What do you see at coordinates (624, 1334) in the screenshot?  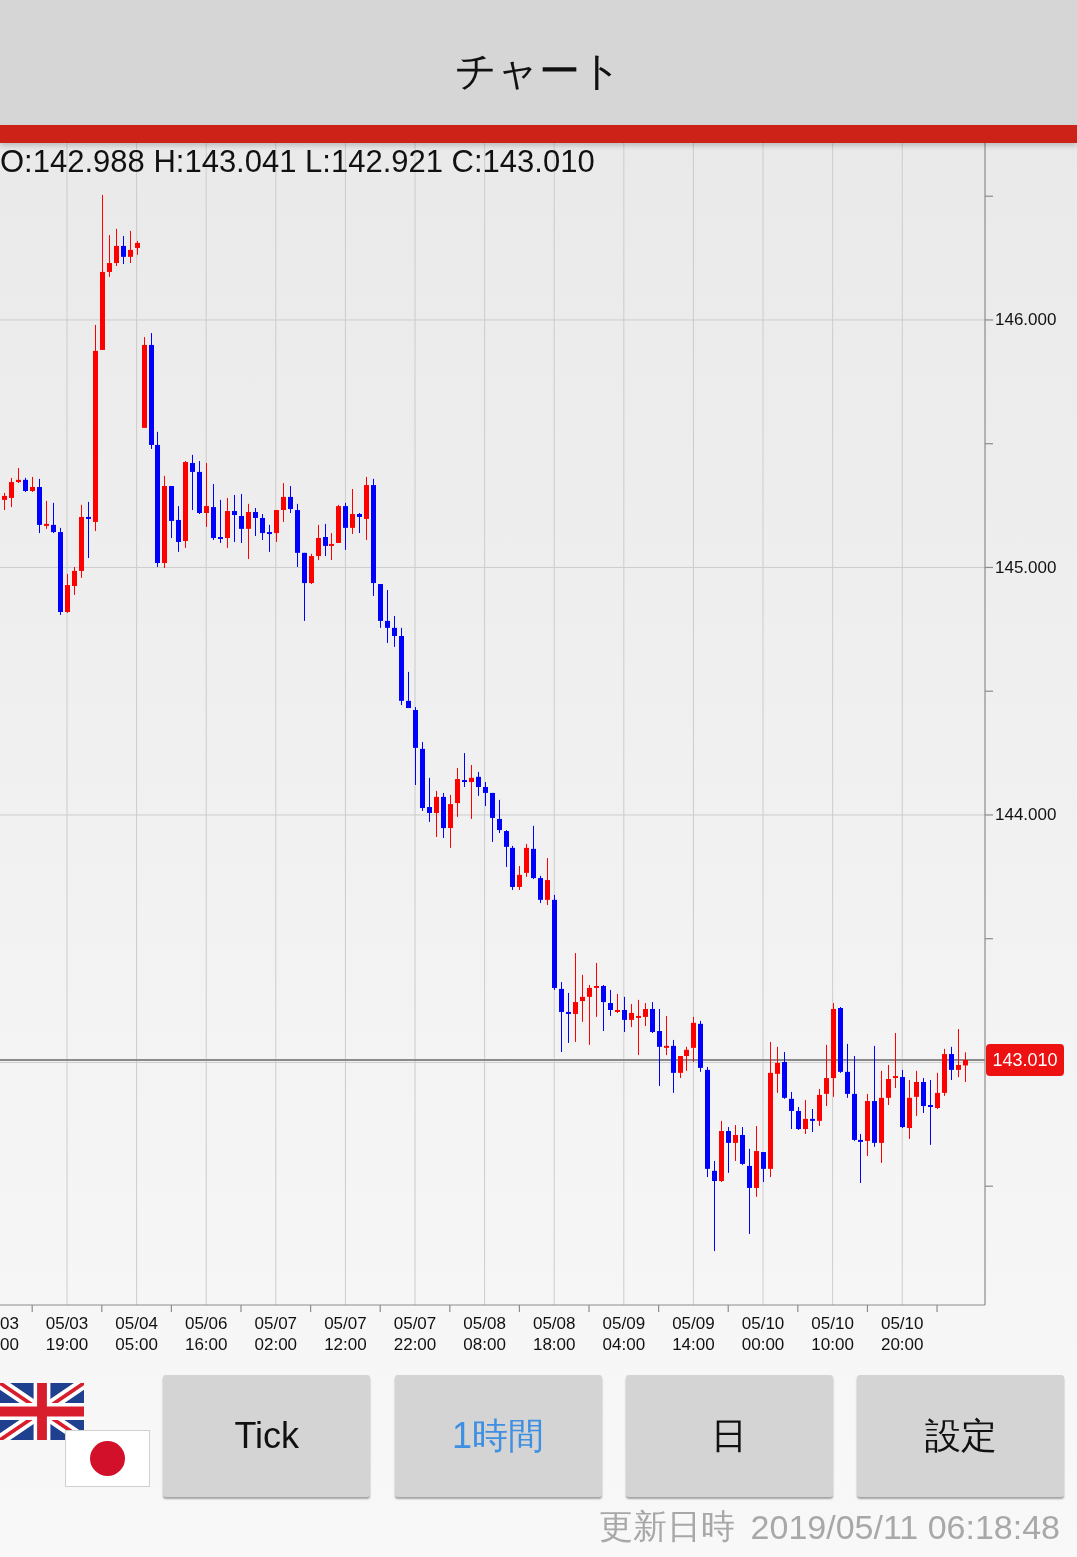 I see `time-axis-label: 05/09 04:00` at bounding box center [624, 1334].